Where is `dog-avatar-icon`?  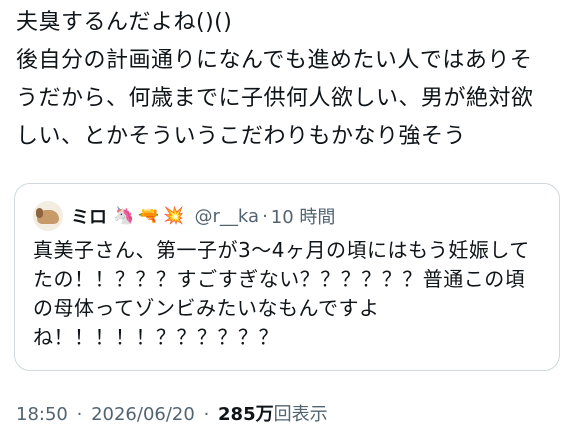
dog-avatar-icon is located at coordinates (48, 216).